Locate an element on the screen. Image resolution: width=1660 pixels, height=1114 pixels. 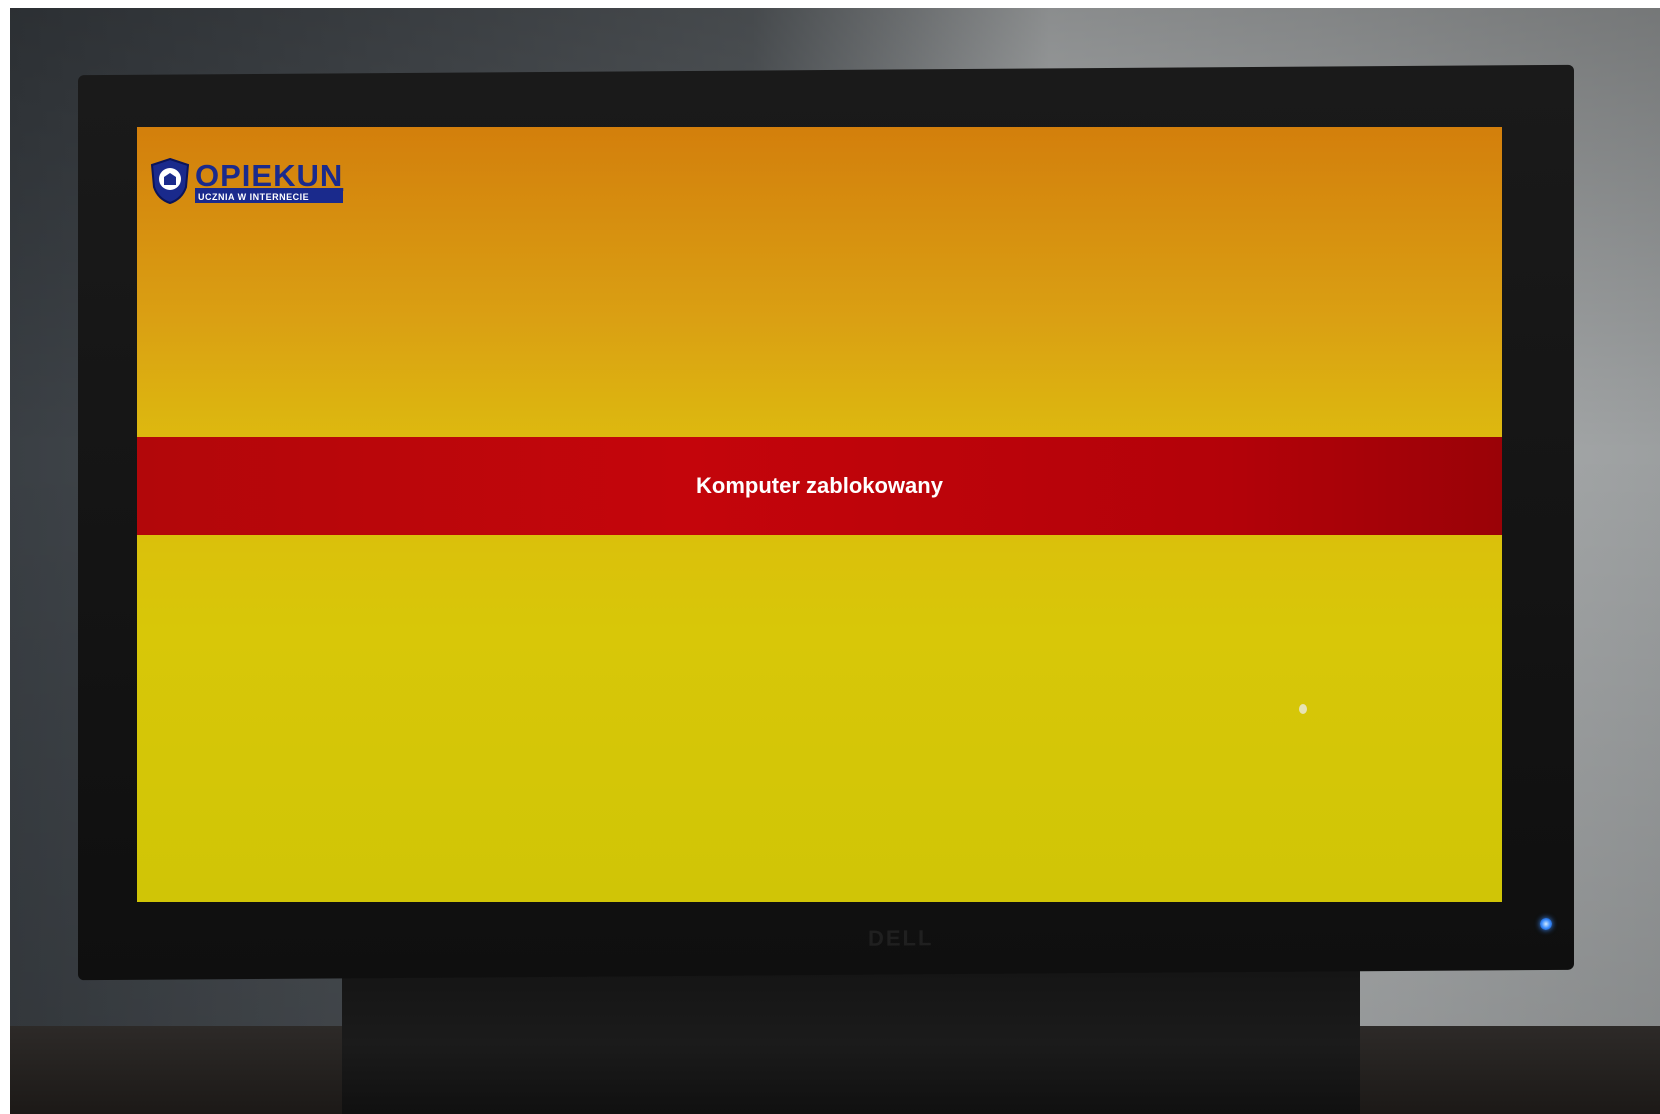
app-logo: OPIEKUN UCZNIA W INTERNECIE is located at coordinates (246, 181).